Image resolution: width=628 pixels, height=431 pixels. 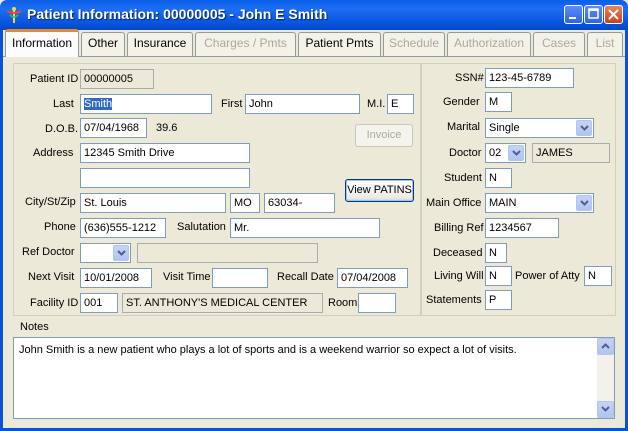 What do you see at coordinates (469, 78) in the screenshot?
I see `ssn-label: SSN#` at bounding box center [469, 78].